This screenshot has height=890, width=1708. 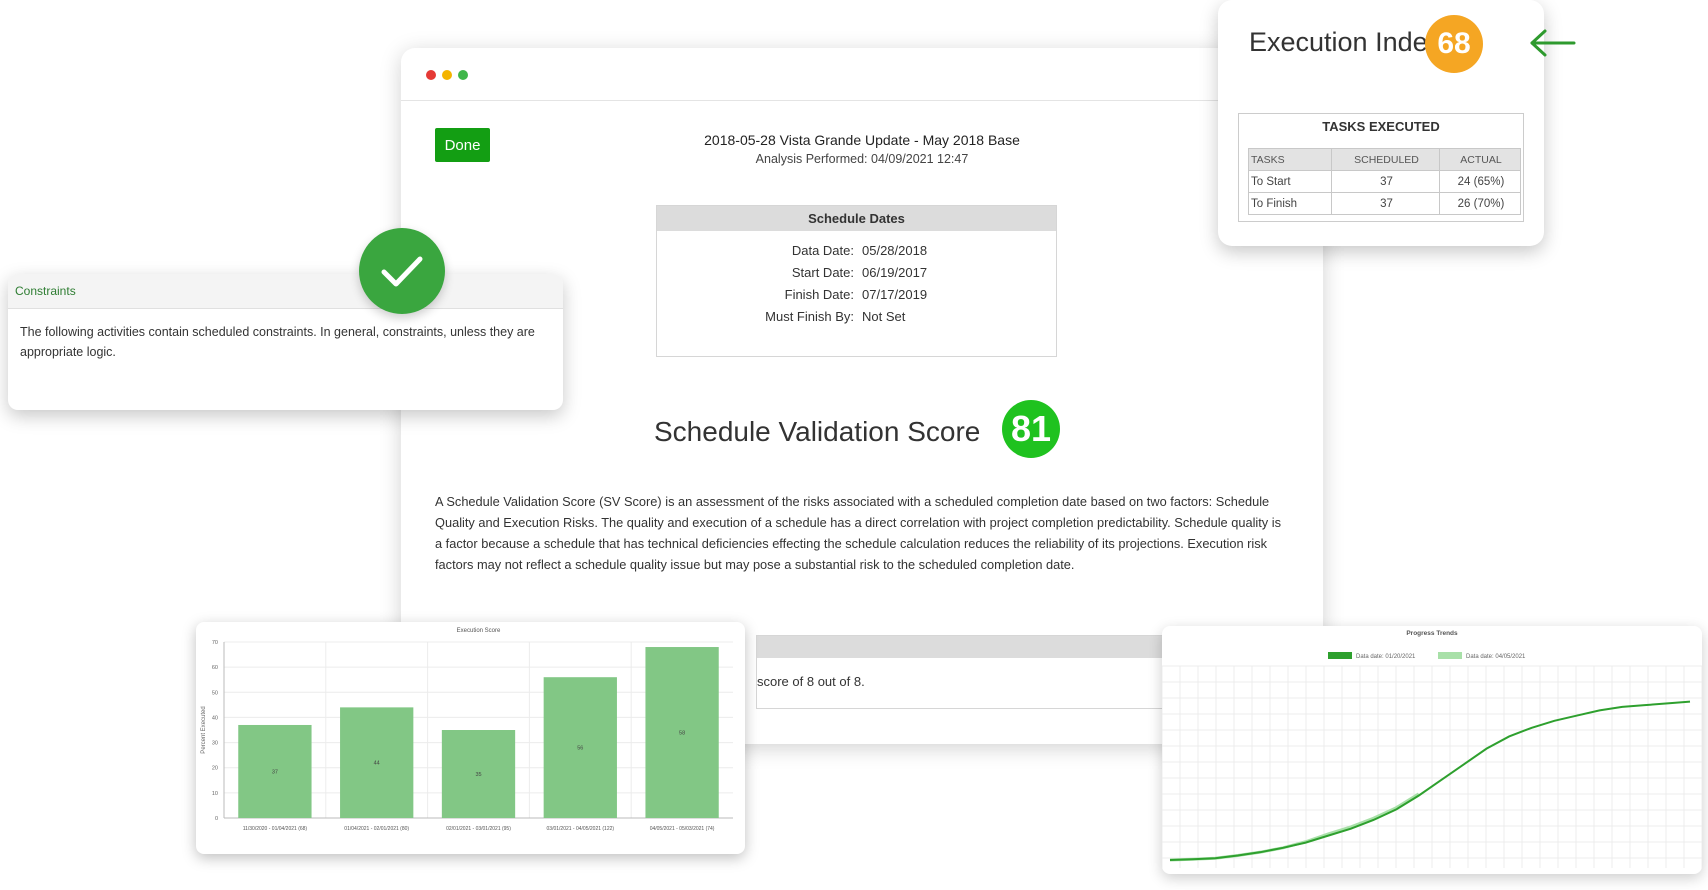 What do you see at coordinates (895, 272) in the screenshot?
I see `date-value: 06/19/2017` at bounding box center [895, 272].